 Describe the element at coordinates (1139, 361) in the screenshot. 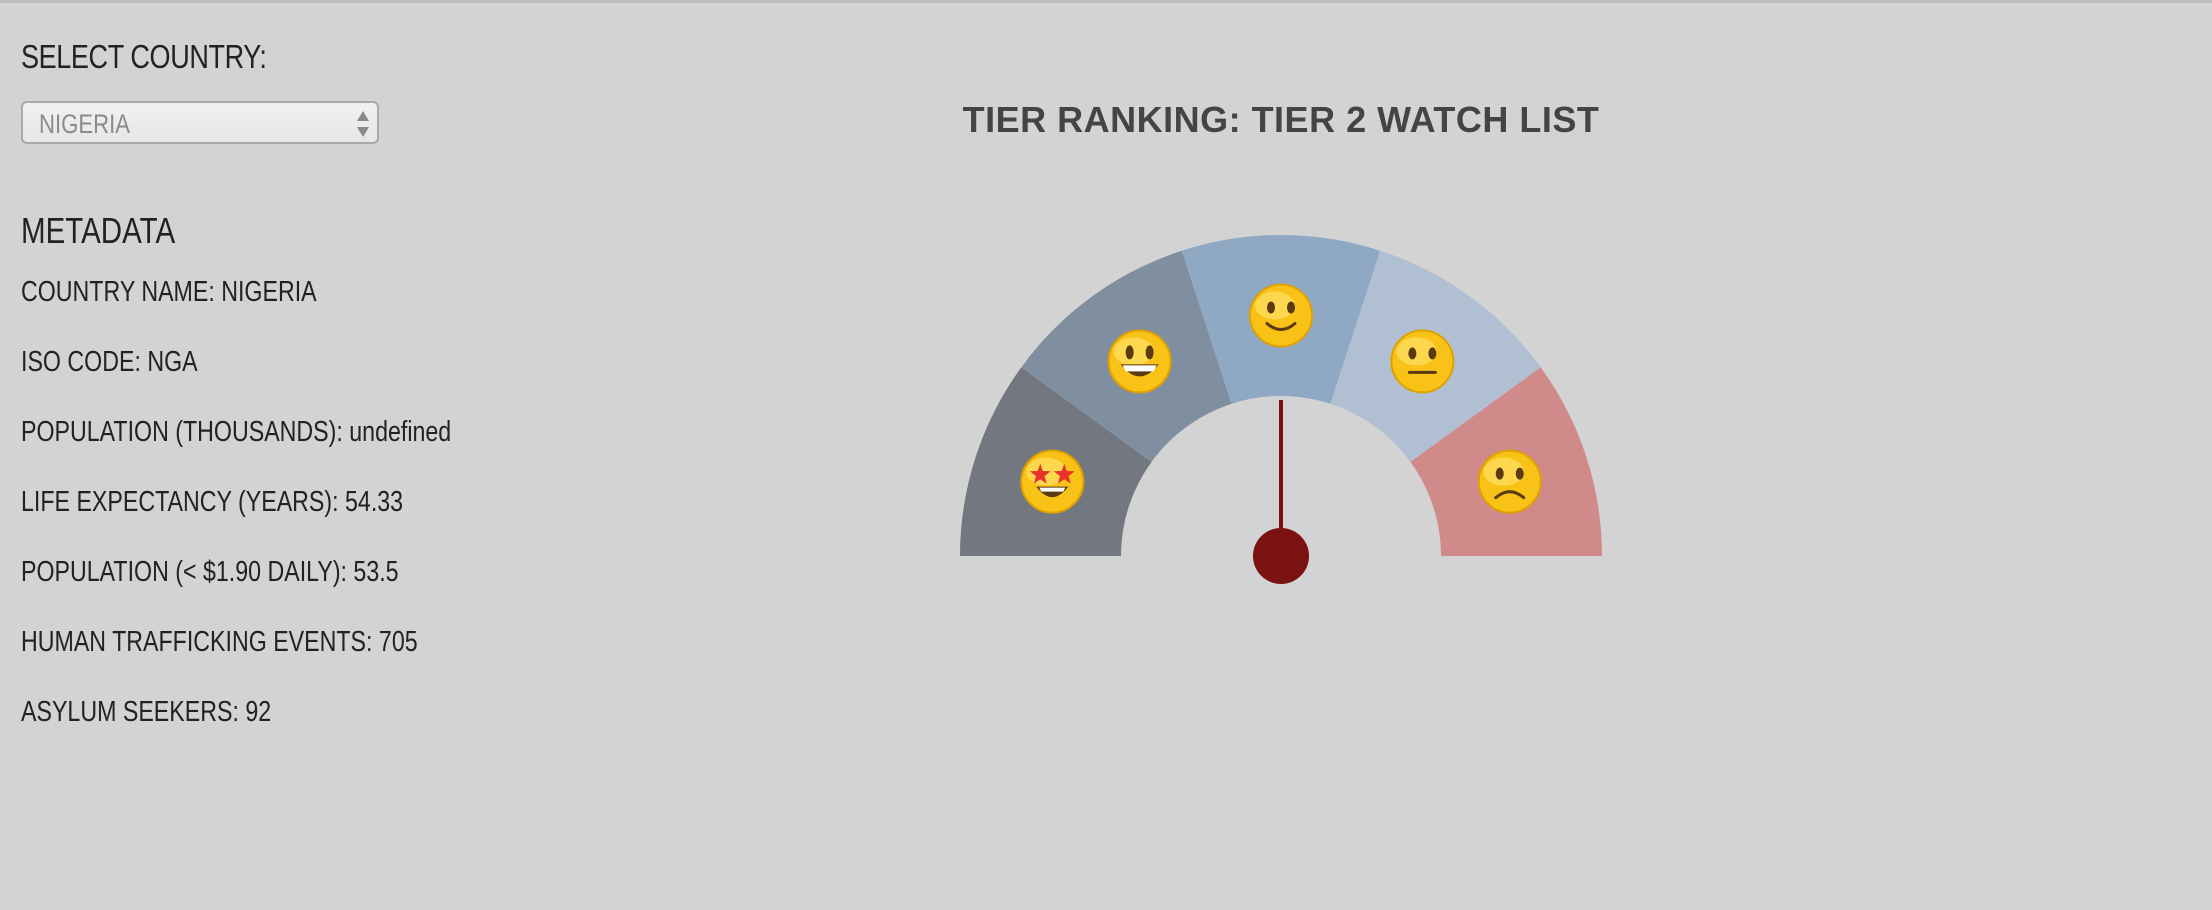

I see `grinning-face-icon` at that location.